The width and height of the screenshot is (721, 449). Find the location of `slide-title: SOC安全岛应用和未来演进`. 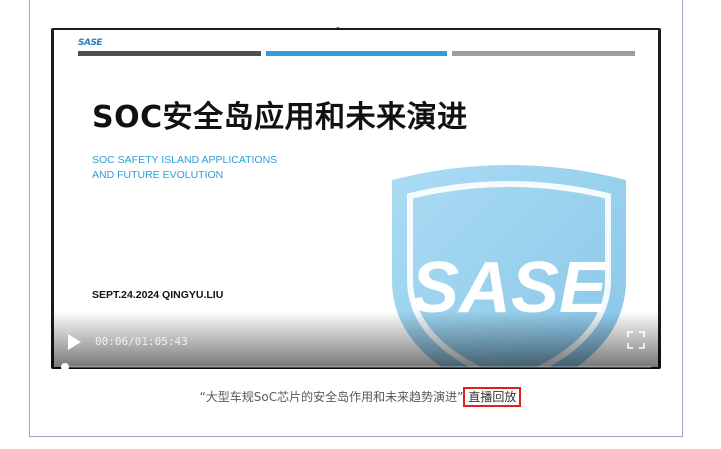

slide-title: SOC安全岛应用和未来演进 is located at coordinates (280, 117).